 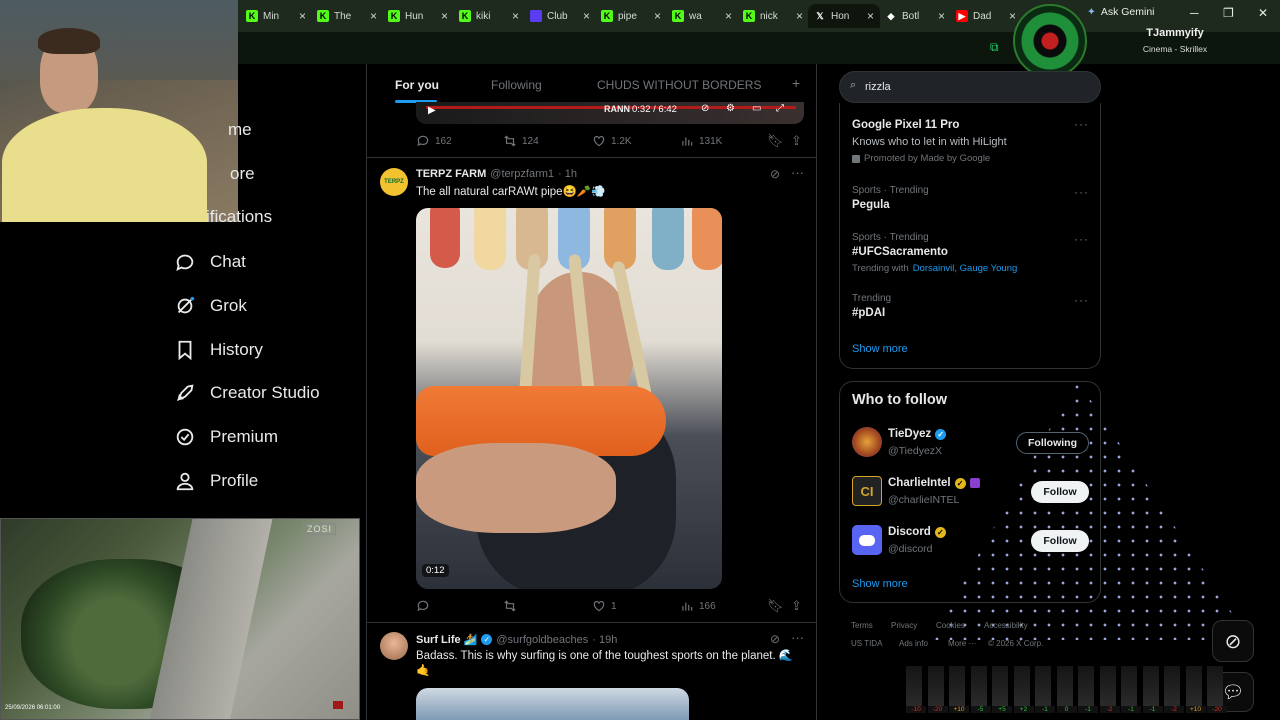 I want to click on nav-item-chat: Chat, so click(x=210, y=262).